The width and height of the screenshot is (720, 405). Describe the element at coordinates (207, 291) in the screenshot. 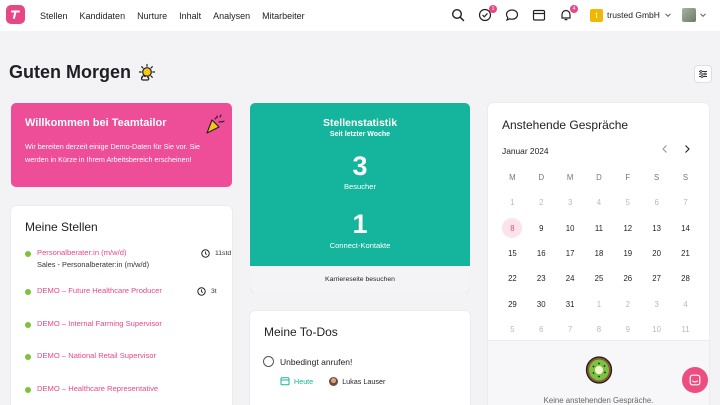

I see `job-time: 3t` at that location.